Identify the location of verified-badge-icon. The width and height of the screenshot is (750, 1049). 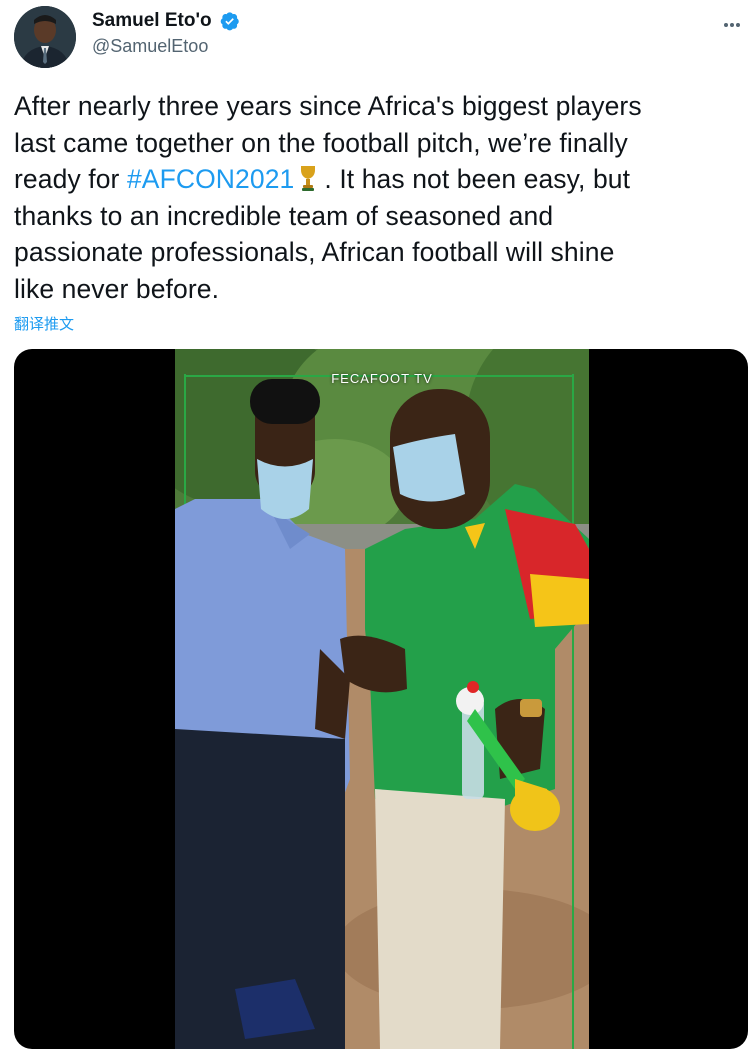
(230, 21).